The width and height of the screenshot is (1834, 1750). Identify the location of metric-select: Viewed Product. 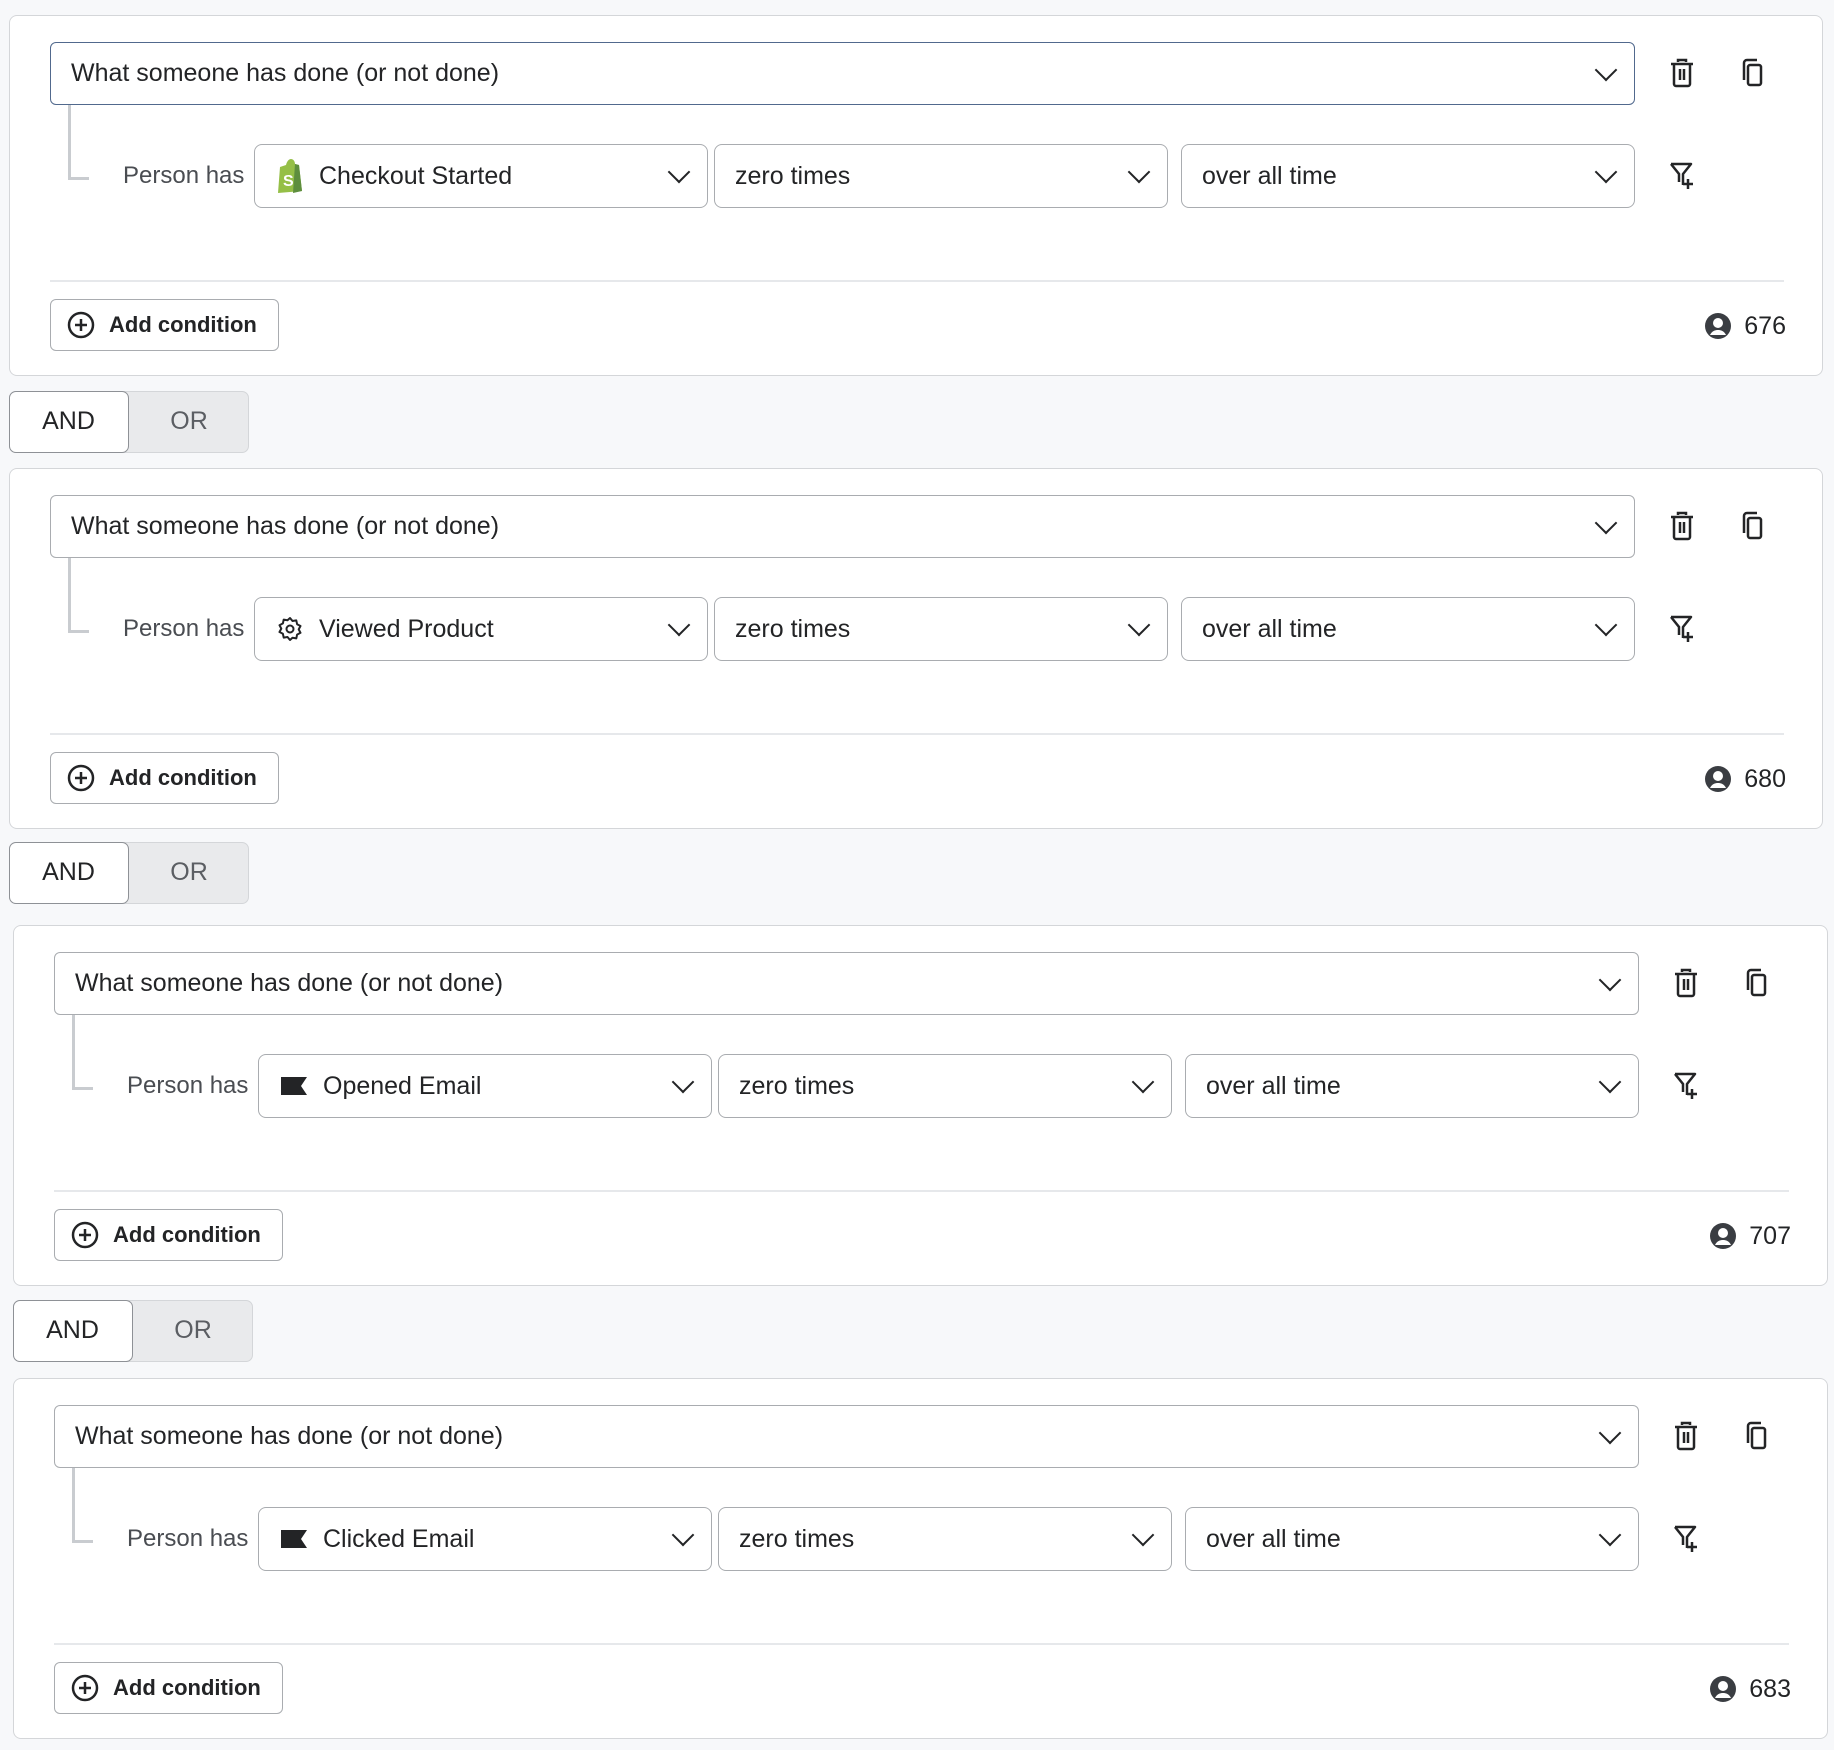
(481, 629).